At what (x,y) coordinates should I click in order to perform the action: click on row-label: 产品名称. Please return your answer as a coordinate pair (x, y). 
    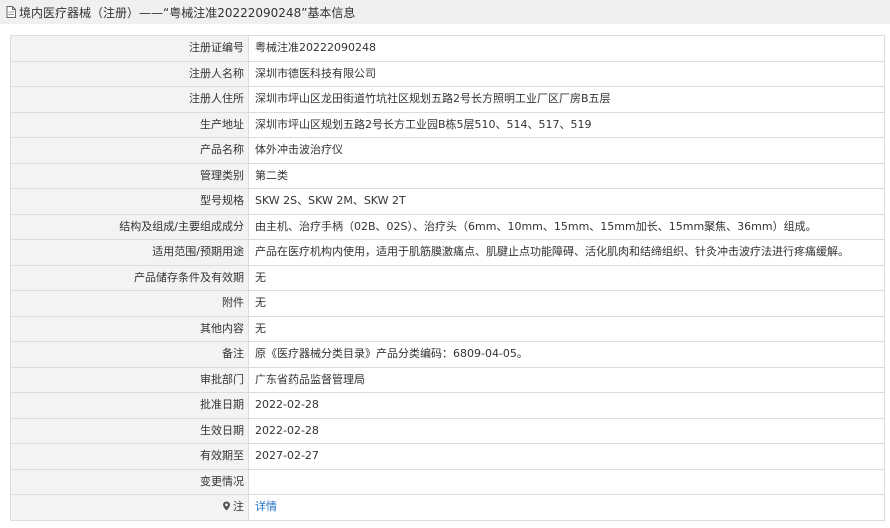
    Looking at the image, I should click on (129, 150).